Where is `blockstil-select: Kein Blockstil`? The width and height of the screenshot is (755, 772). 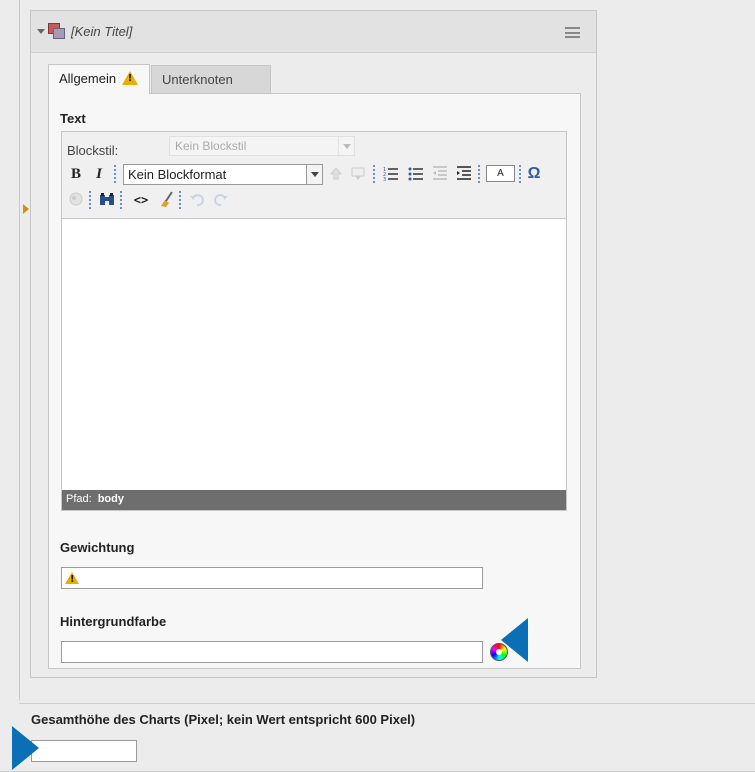
blockstil-select: Kein Blockstil is located at coordinates (262, 146).